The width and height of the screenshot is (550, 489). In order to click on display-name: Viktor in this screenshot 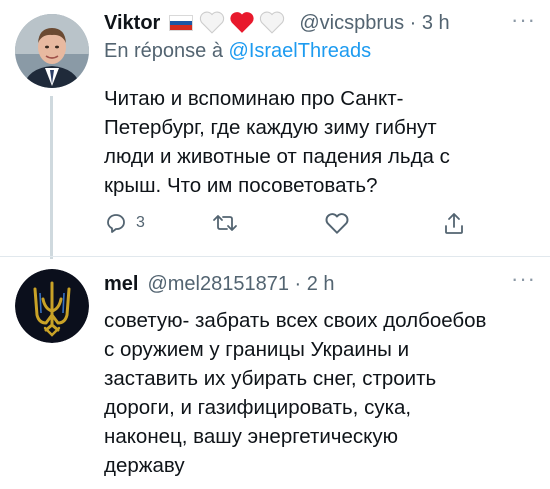, I will do `click(132, 23)`.